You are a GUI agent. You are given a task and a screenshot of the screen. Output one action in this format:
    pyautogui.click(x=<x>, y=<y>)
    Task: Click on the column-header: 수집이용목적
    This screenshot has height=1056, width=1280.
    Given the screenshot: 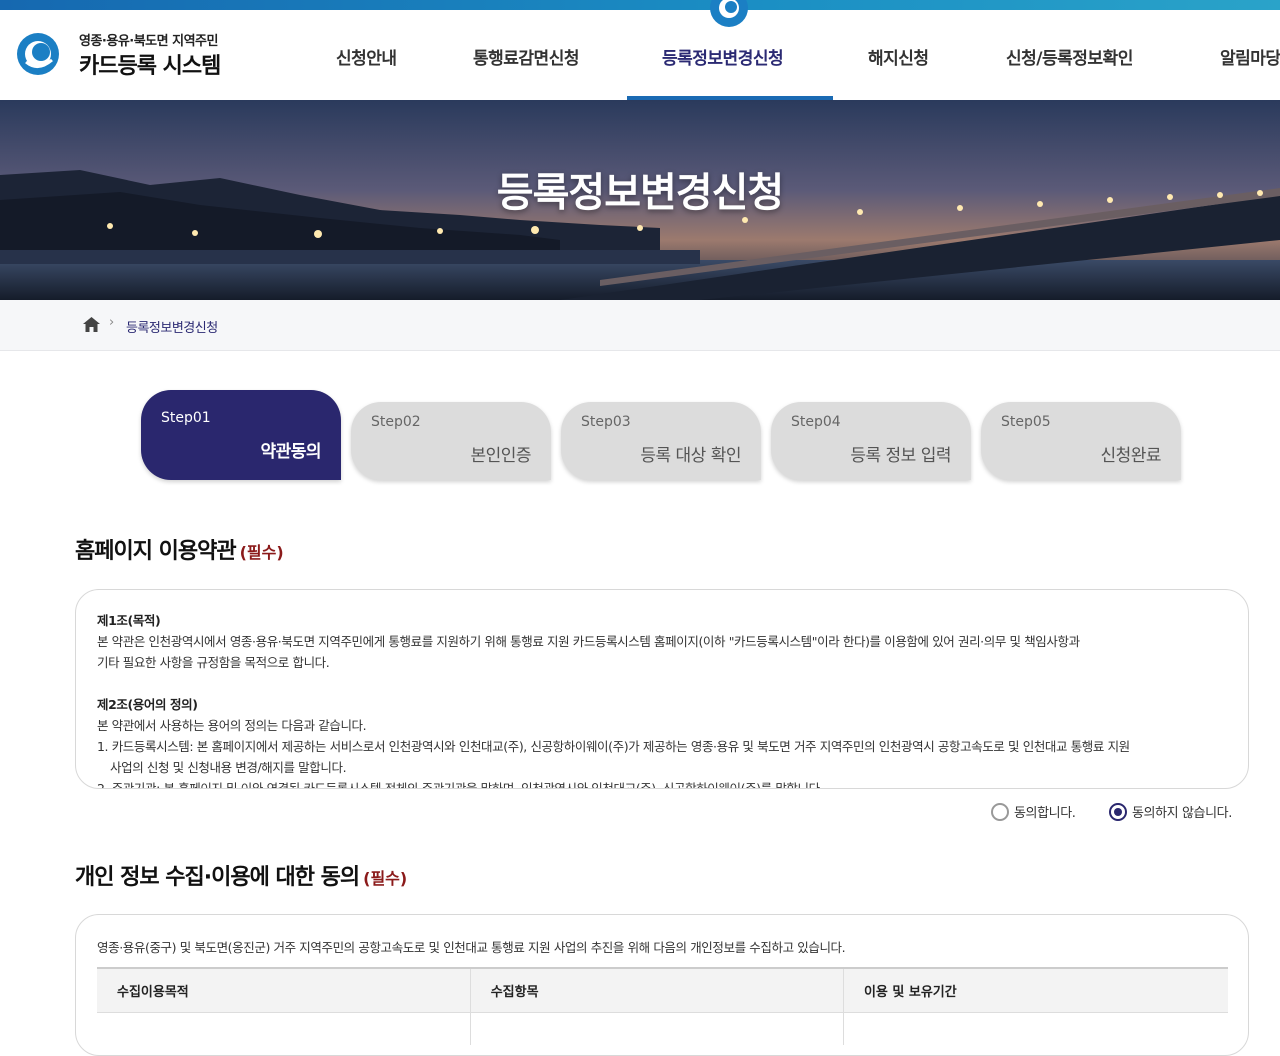 What is the action you would take?
    pyautogui.click(x=284, y=990)
    